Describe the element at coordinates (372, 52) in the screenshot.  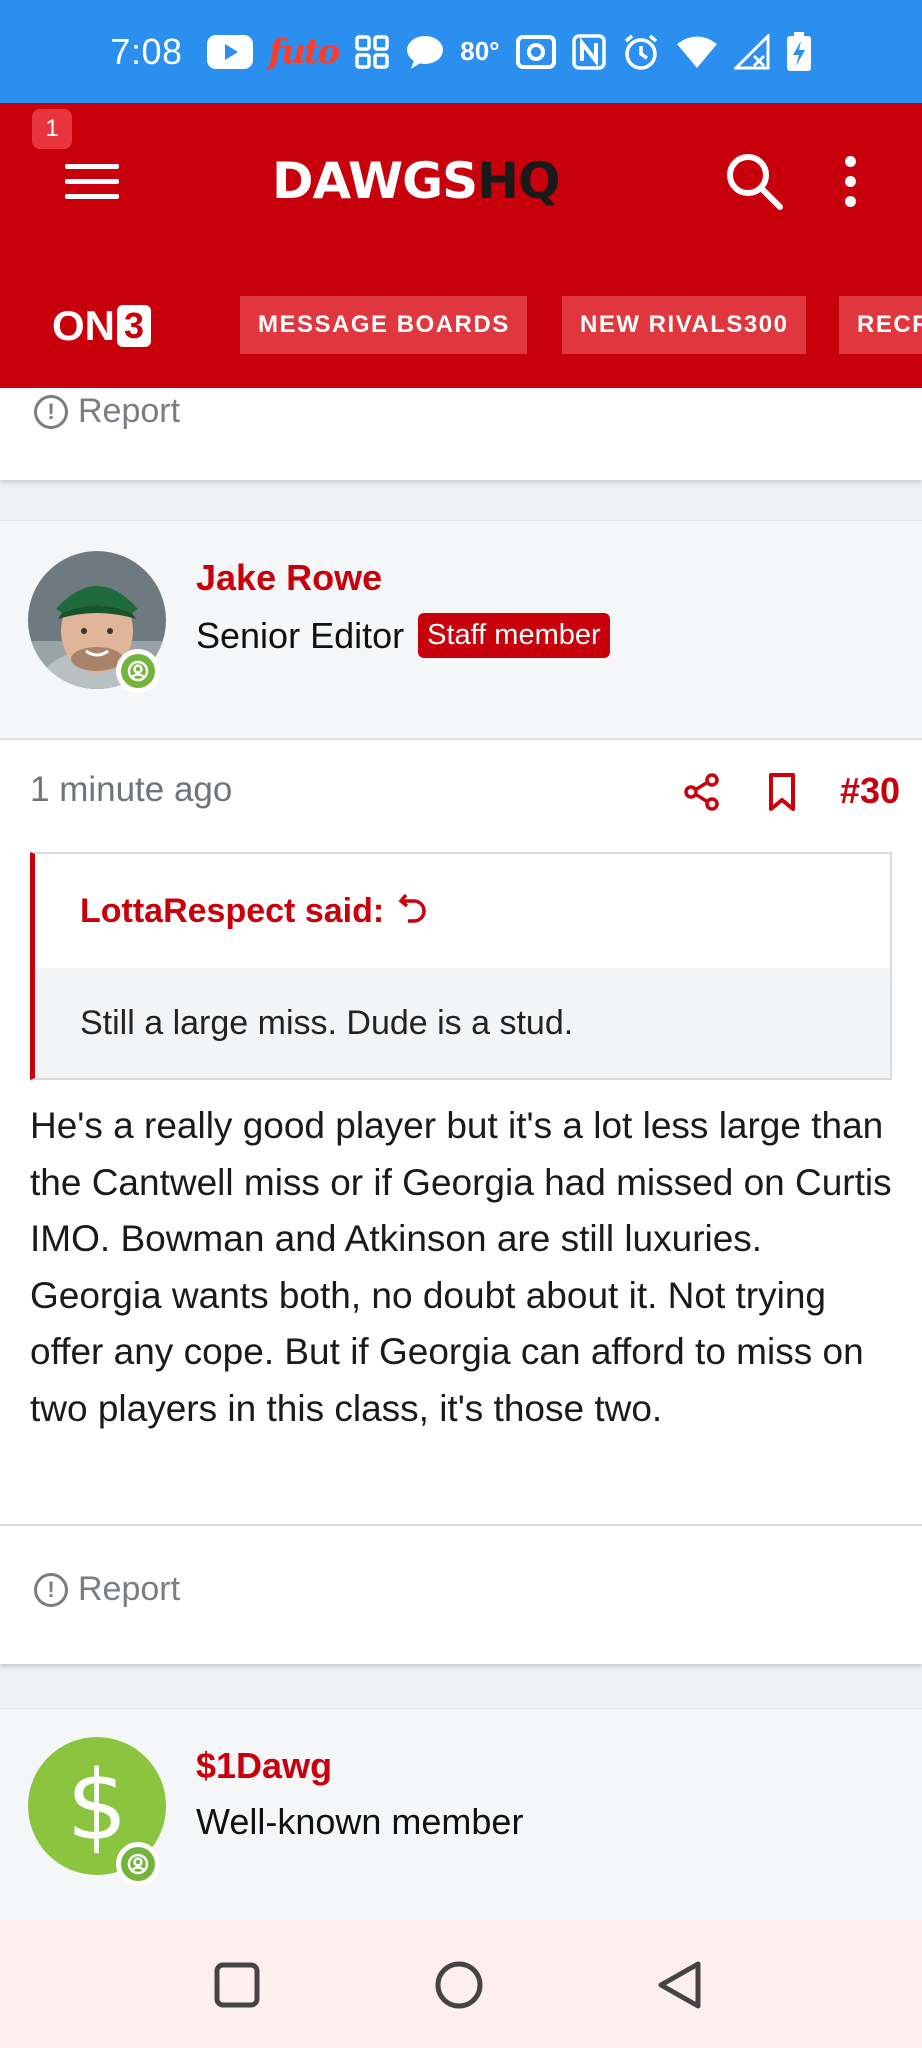
I see `apps-grid-icon` at that location.